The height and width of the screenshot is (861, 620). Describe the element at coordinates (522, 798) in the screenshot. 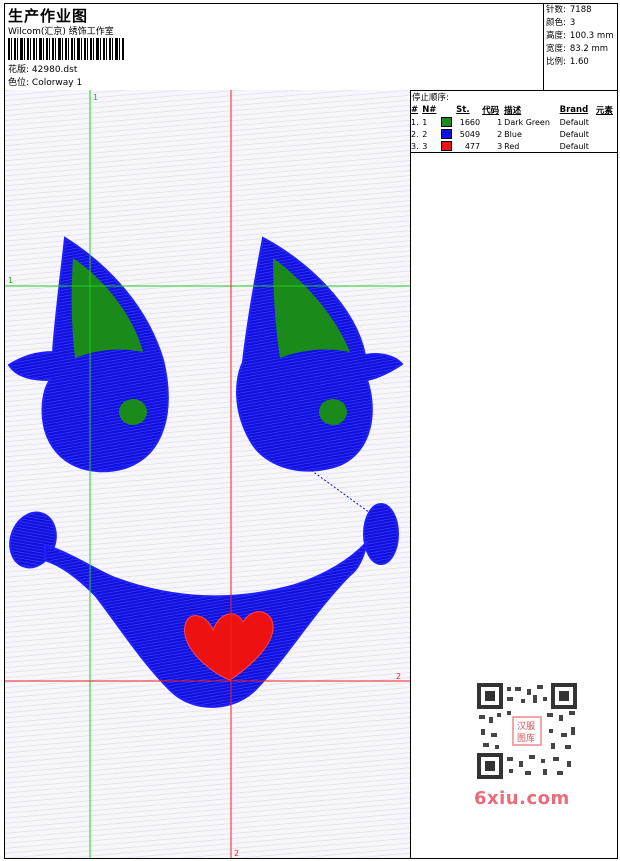

I see `watermark-site: 6xiu.com` at that location.